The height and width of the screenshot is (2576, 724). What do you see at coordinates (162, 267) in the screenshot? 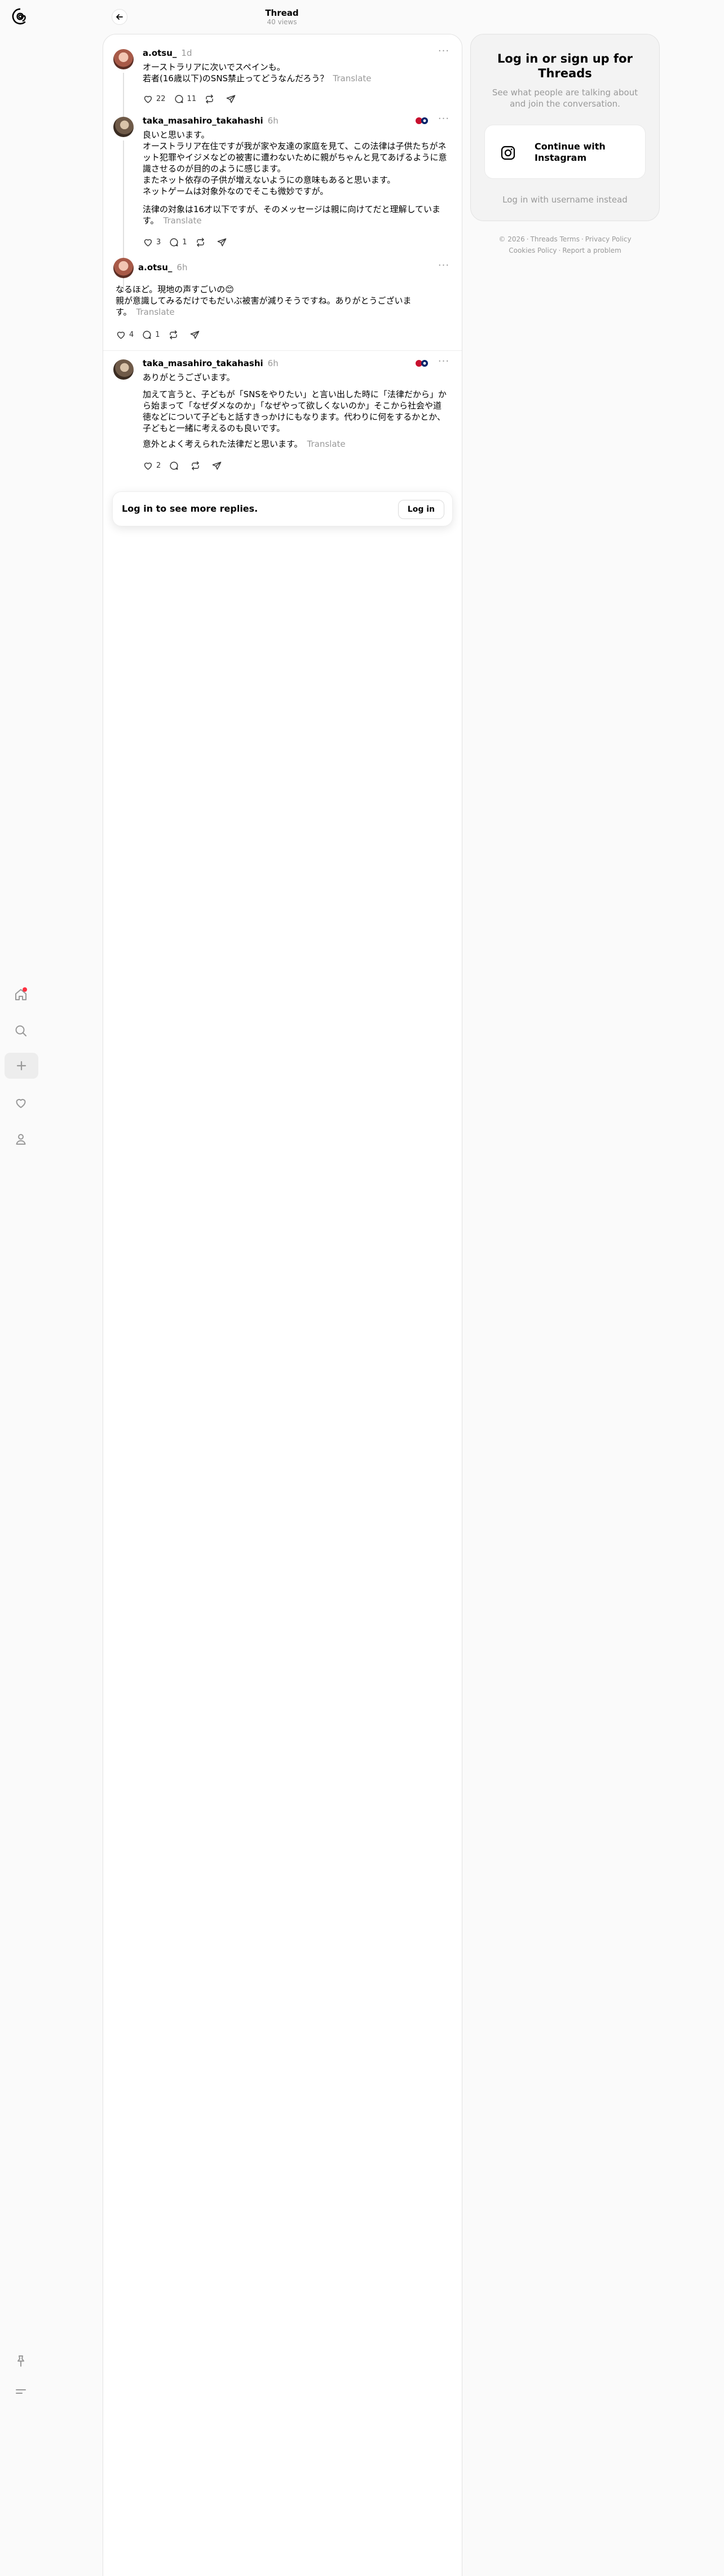
I see `username: a.otsu_ 6h` at bounding box center [162, 267].